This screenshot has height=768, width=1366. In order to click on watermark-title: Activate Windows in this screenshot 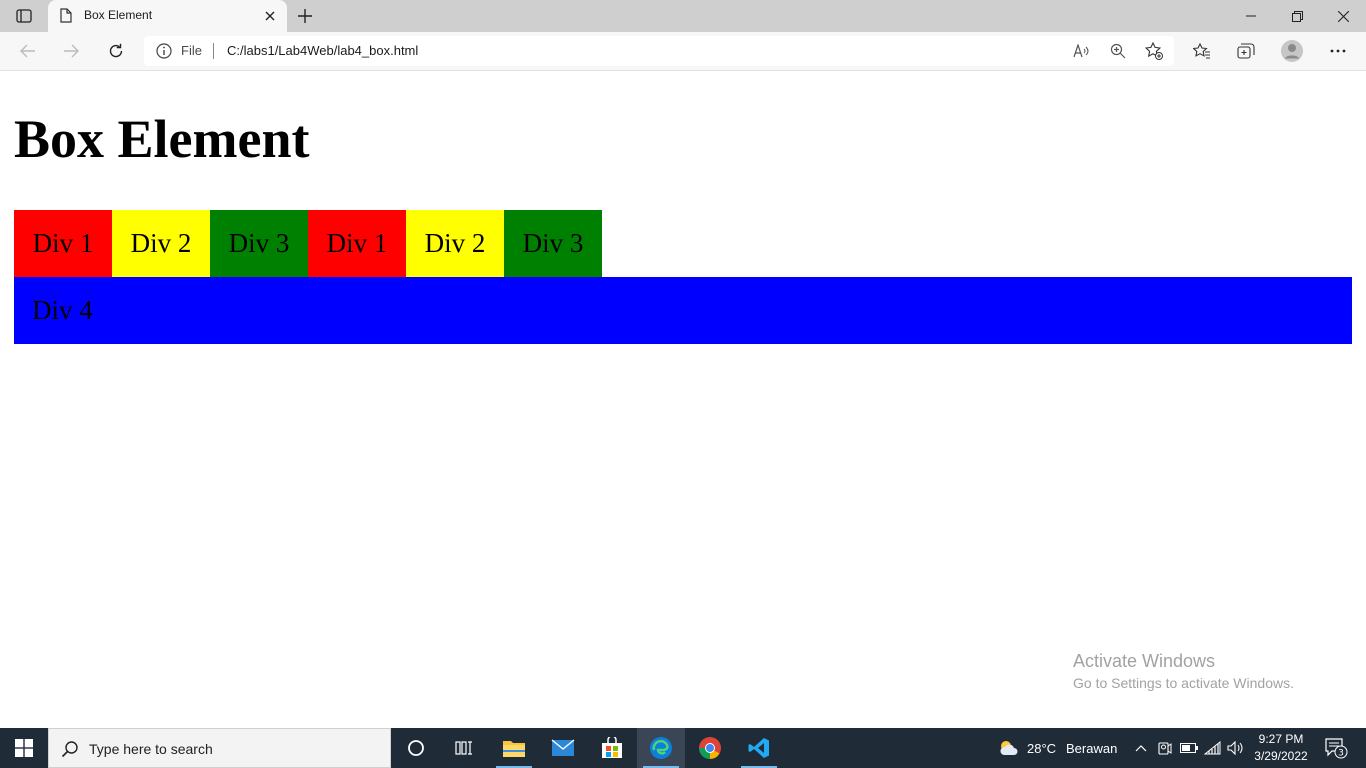, I will do `click(1144, 661)`.